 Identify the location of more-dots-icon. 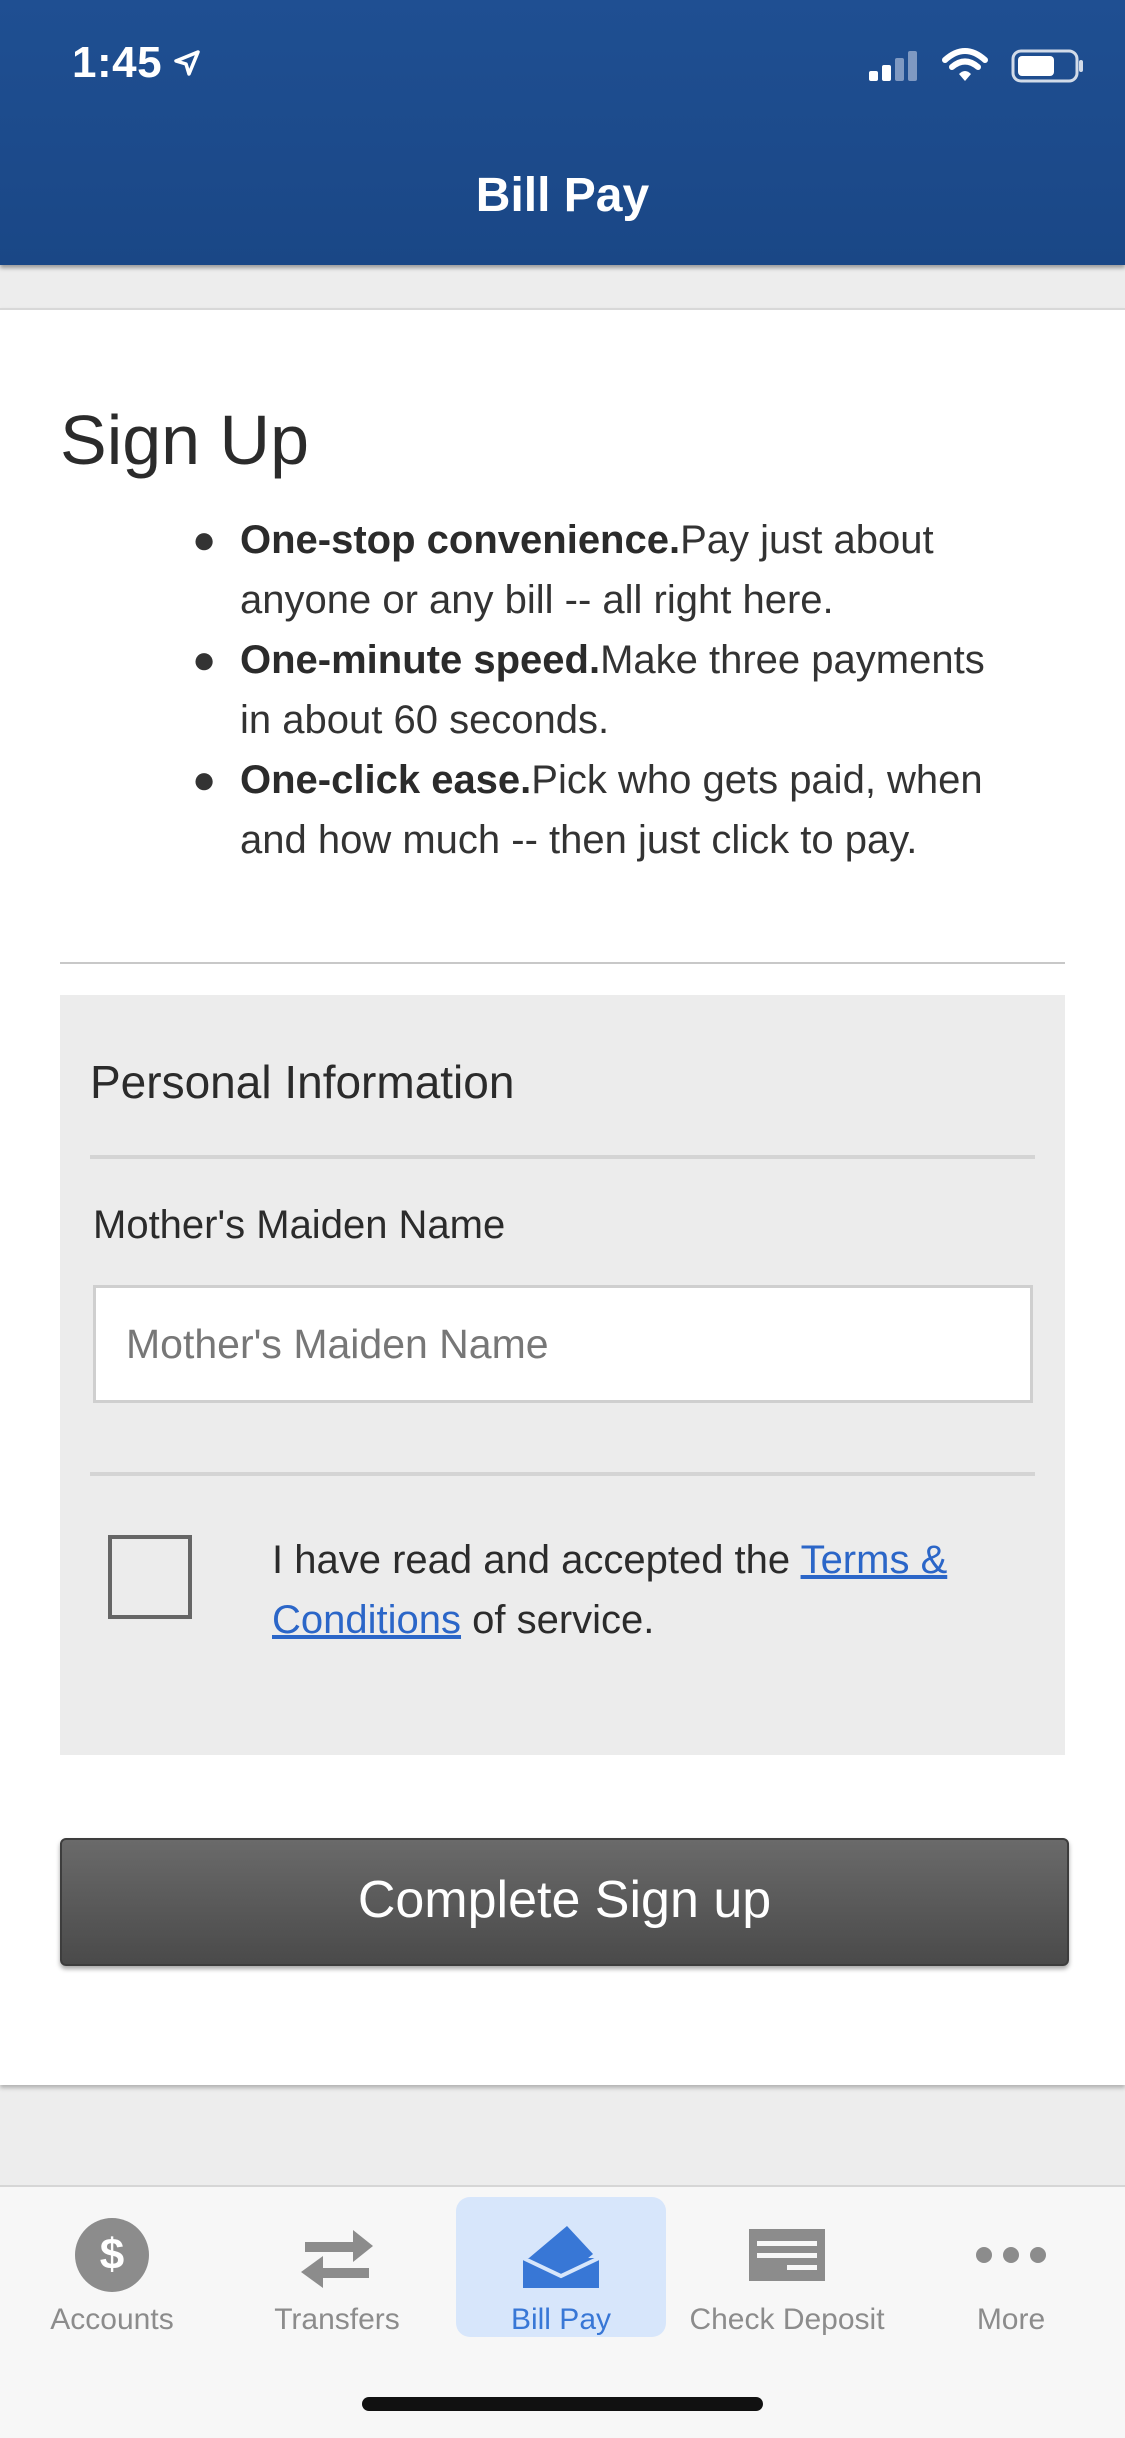
(1011, 2255).